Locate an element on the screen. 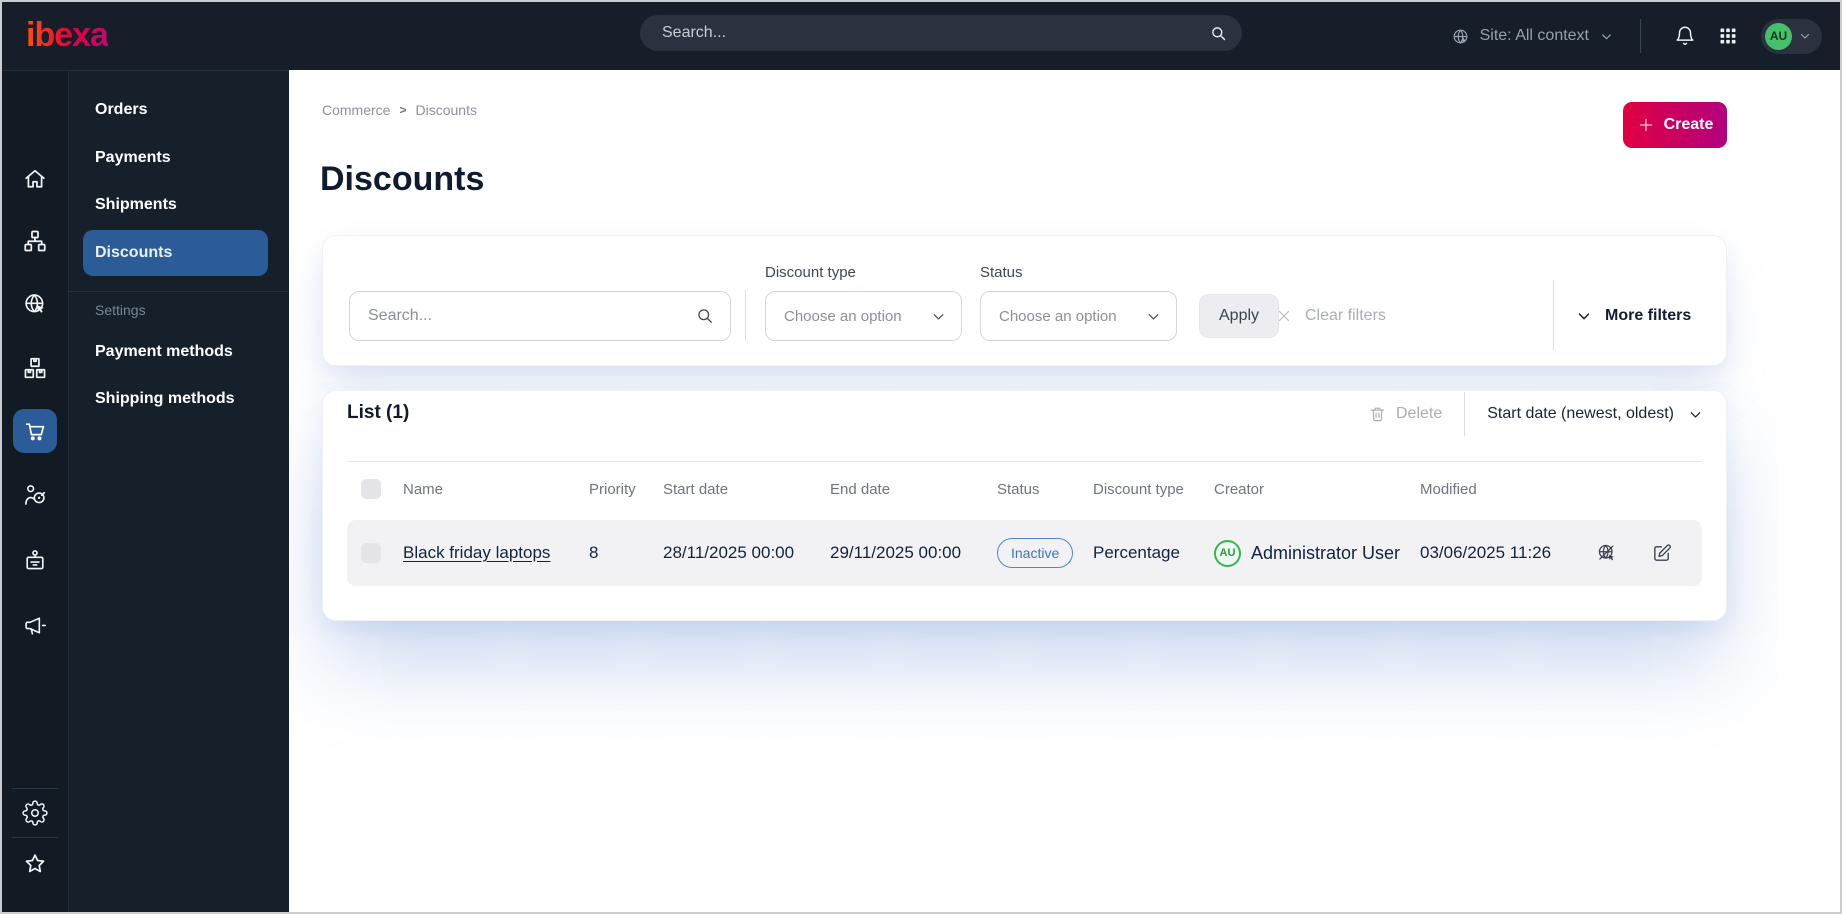  more-filters-button: More filters is located at coordinates (1633, 316).